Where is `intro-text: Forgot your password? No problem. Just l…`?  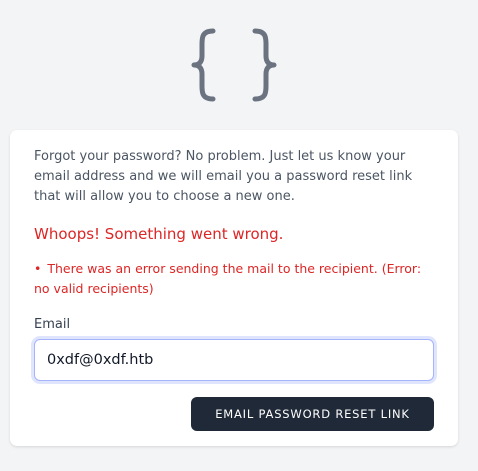
intro-text: Forgot your password? No problem. Just l… is located at coordinates (223, 176).